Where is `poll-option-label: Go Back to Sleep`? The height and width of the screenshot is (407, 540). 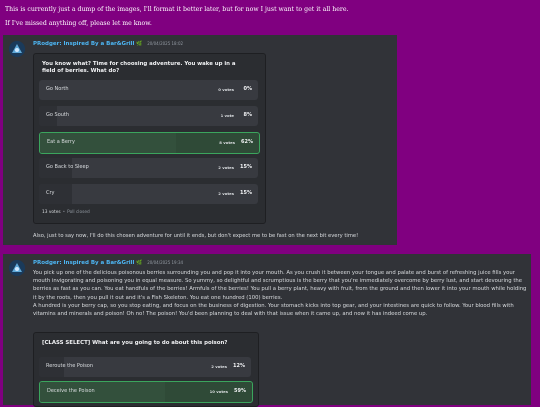 poll-option-label: Go Back to Sleep is located at coordinates (67, 167).